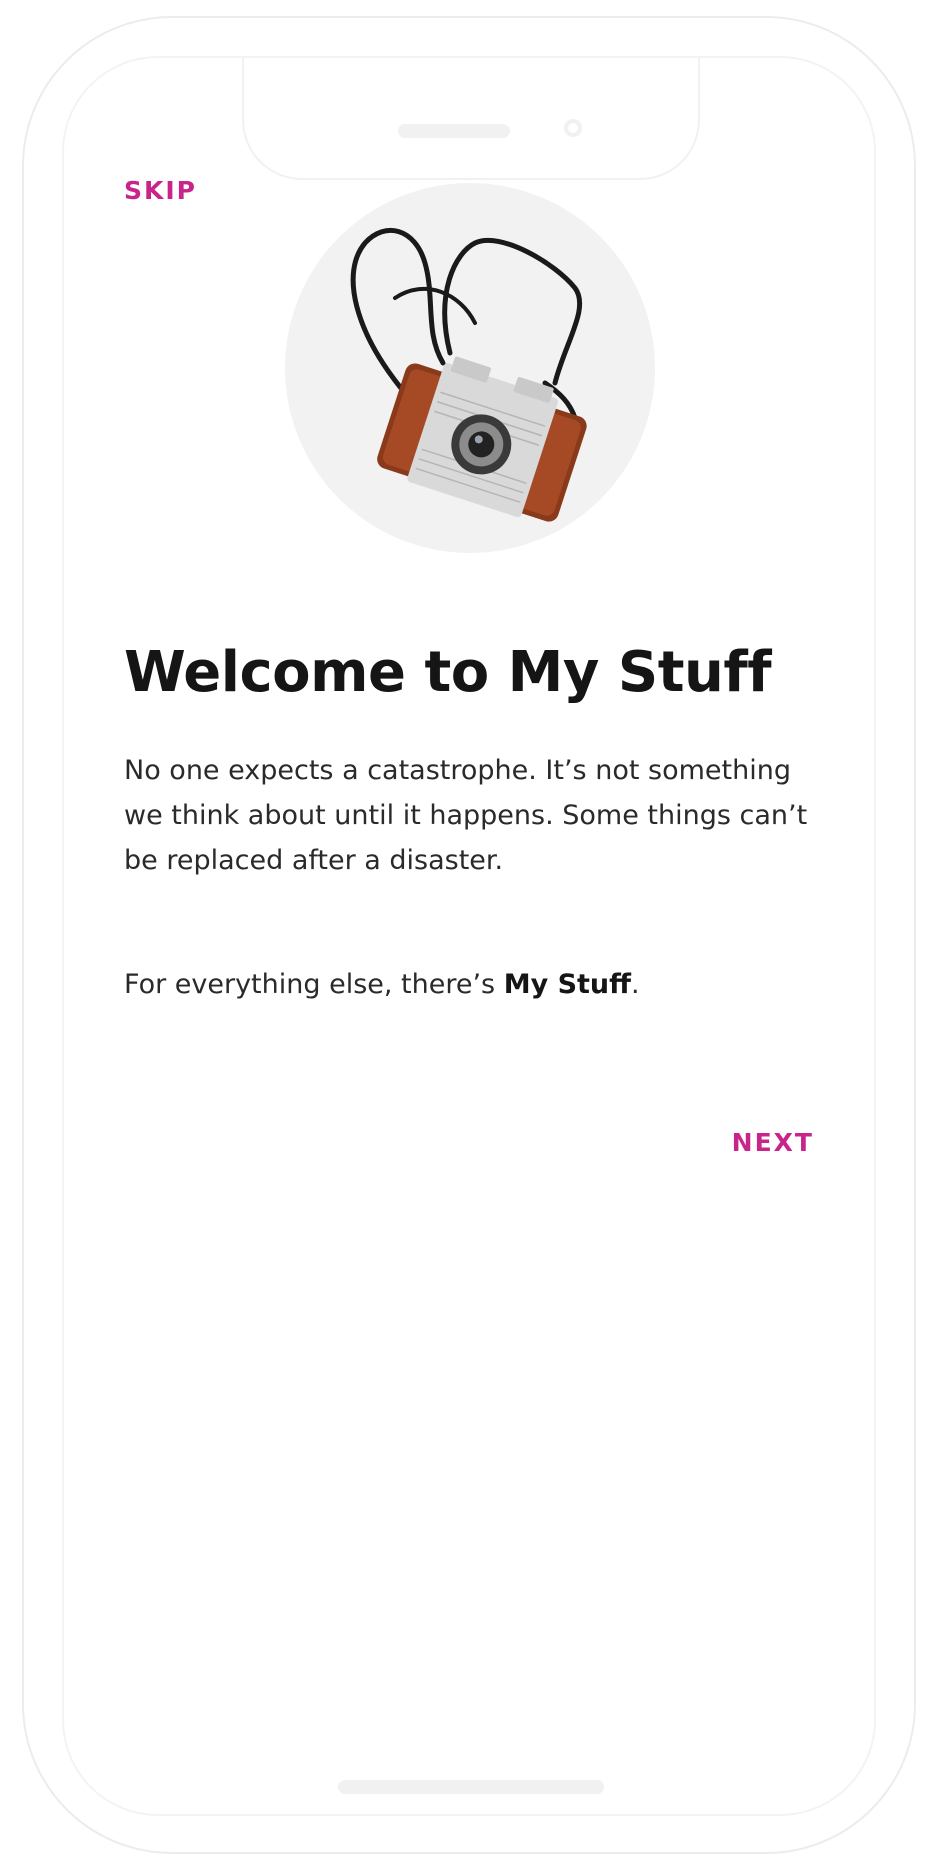 This screenshot has width=938, height=1870. I want to click on home-indicator, so click(471, 1787).